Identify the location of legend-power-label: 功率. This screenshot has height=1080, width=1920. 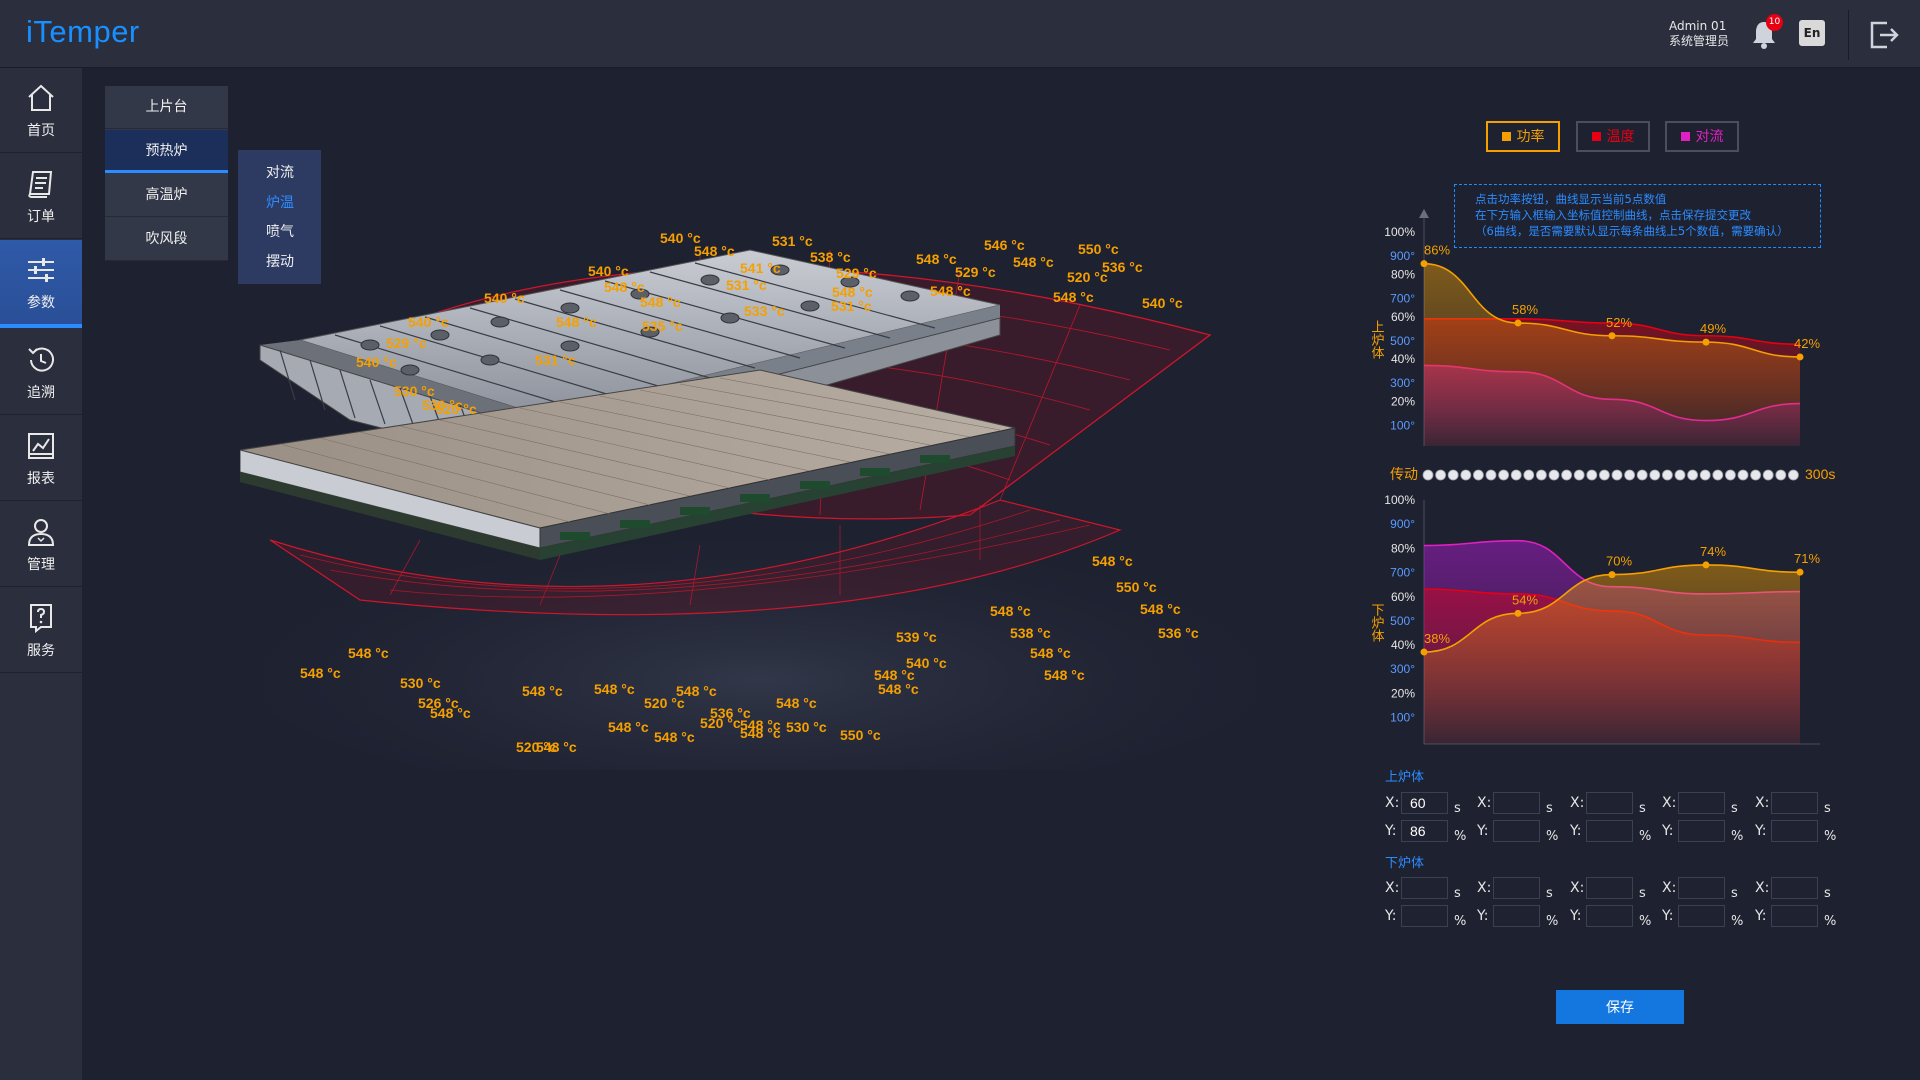
(1530, 137).